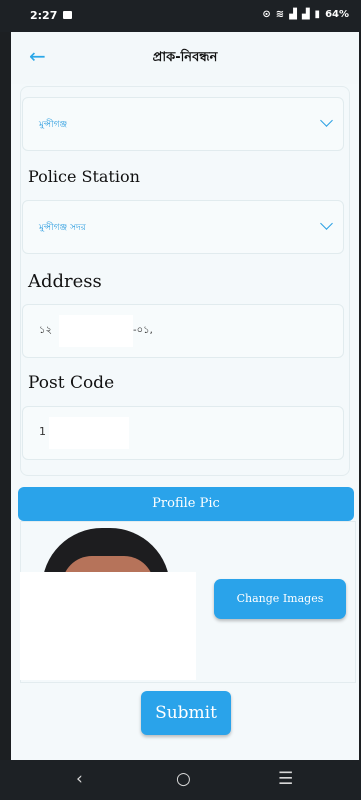 This screenshot has width=361, height=800. Describe the element at coordinates (84, 176) in the screenshot. I see `police-station-label: Police Station` at that location.